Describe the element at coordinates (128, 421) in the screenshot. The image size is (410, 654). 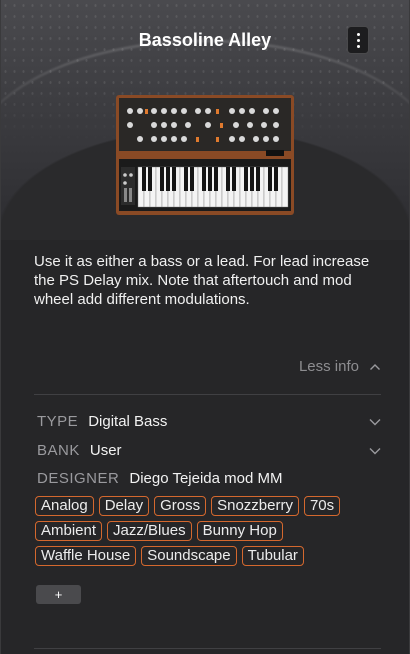
I see `type-value: Digital Bass` at that location.